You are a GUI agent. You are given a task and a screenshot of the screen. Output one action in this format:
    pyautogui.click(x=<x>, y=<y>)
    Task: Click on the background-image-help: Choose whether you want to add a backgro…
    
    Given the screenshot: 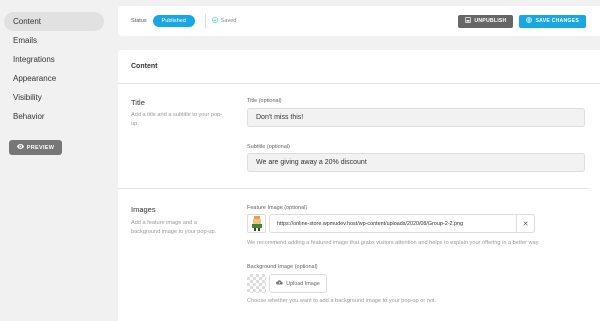 What is the action you would take?
    pyautogui.click(x=342, y=301)
    